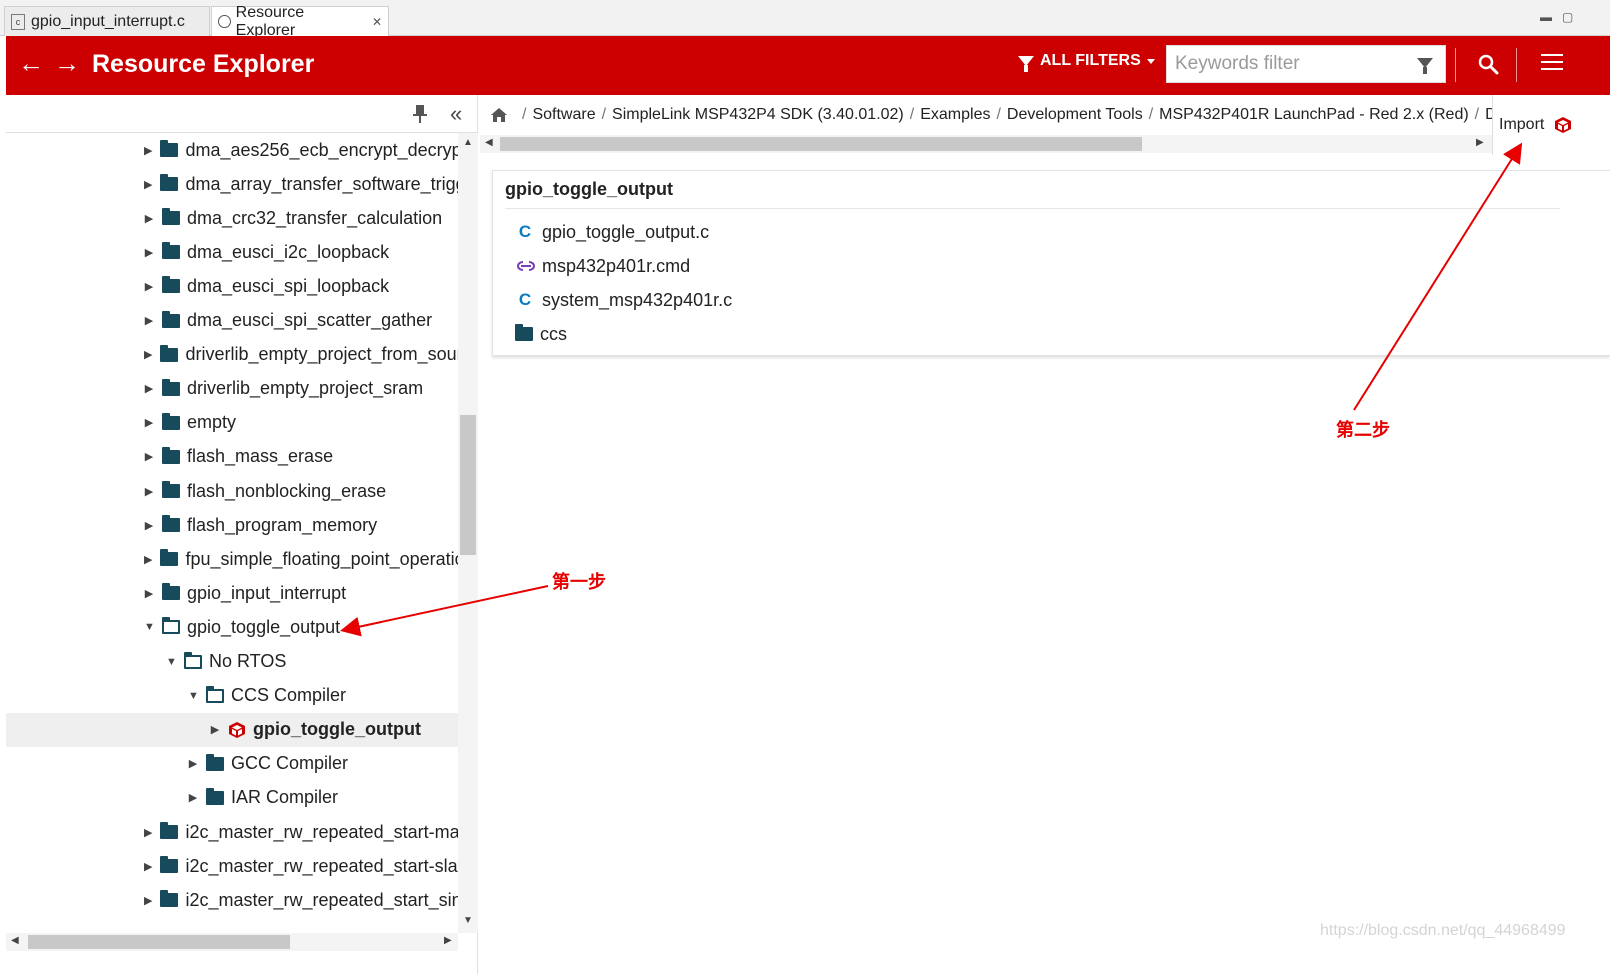 Image resolution: width=1610 pixels, height=974 pixels. Describe the element at coordinates (232, 525) in the screenshot. I see `tree-node: ▶ flash_program_memory` at that location.